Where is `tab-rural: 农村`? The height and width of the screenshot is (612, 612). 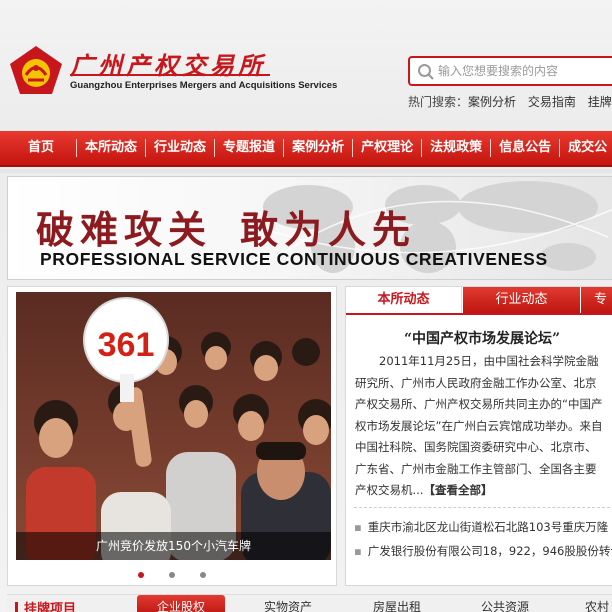 tab-rural: 农村 is located at coordinates (597, 605).